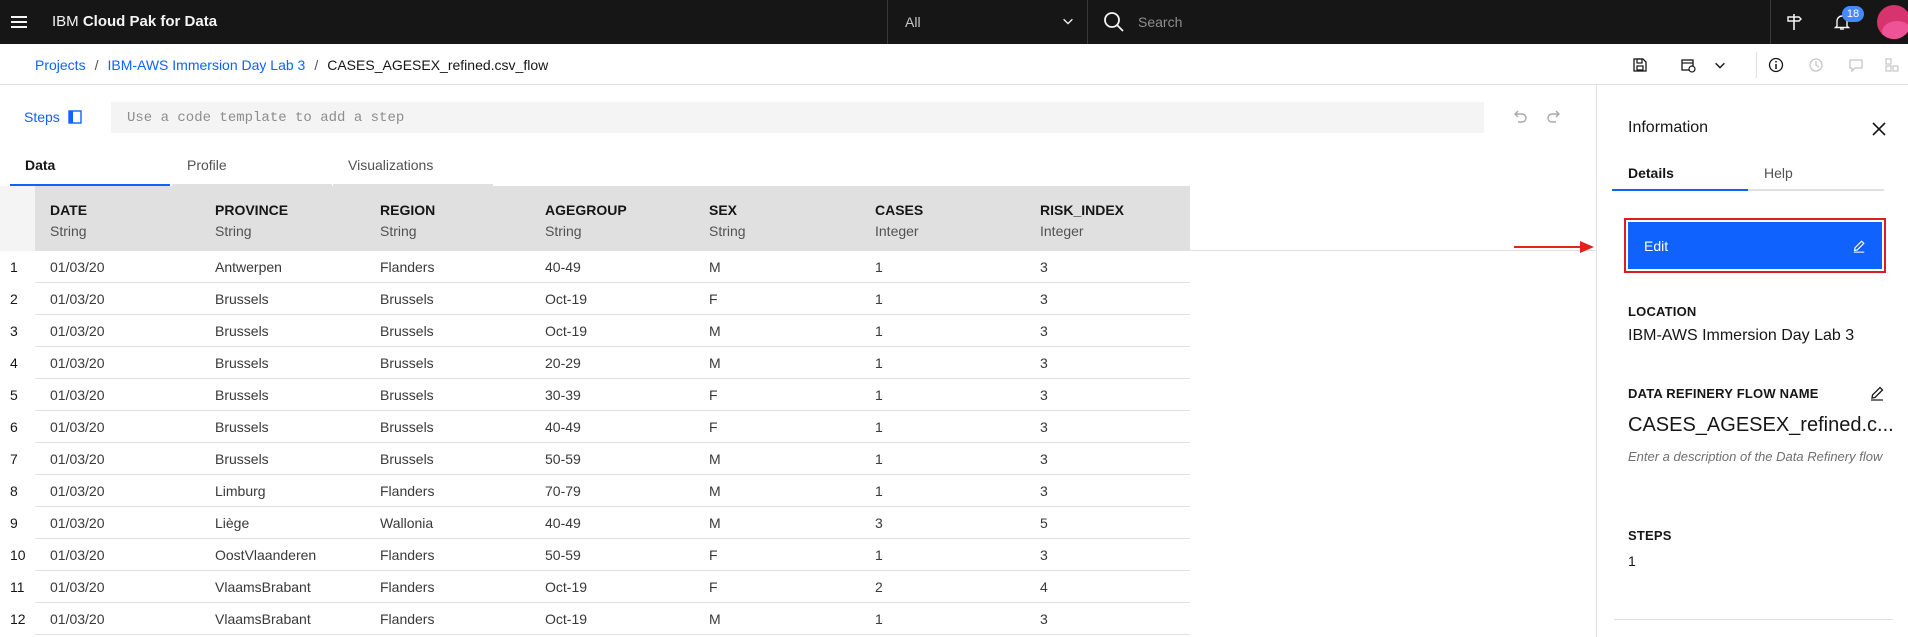 The height and width of the screenshot is (637, 1908). What do you see at coordinates (879, 587) in the screenshot?
I see `cell-cases: 2` at bounding box center [879, 587].